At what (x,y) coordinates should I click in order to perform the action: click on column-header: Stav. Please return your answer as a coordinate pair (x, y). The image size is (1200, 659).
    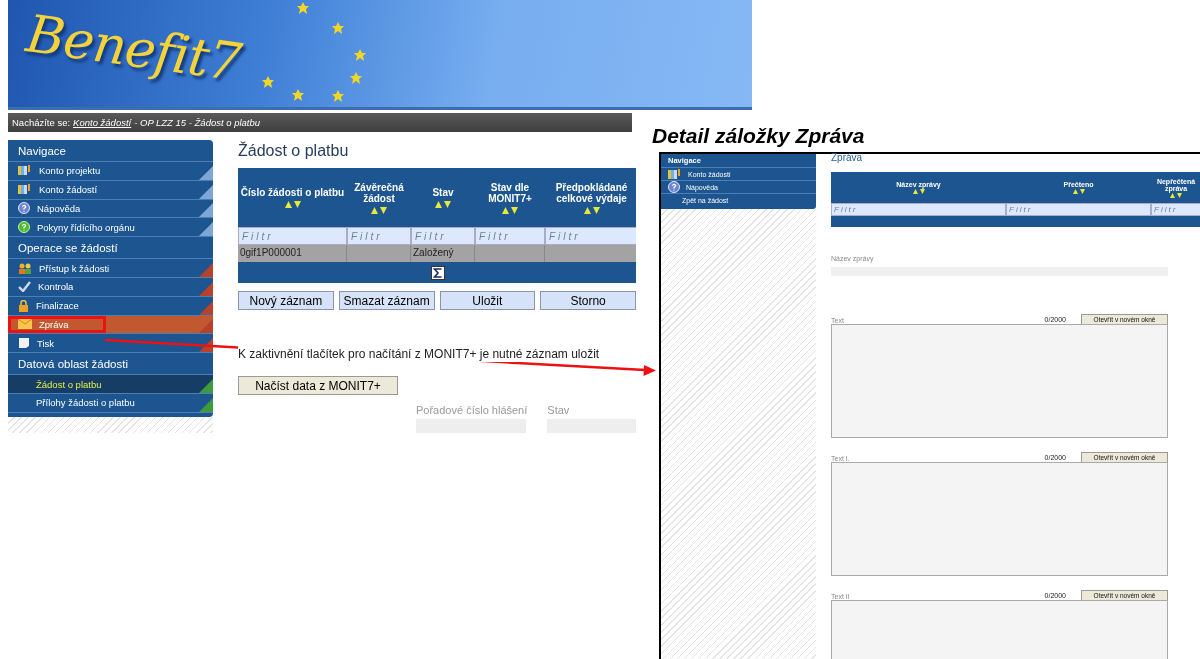
    Looking at the image, I should click on (443, 193).